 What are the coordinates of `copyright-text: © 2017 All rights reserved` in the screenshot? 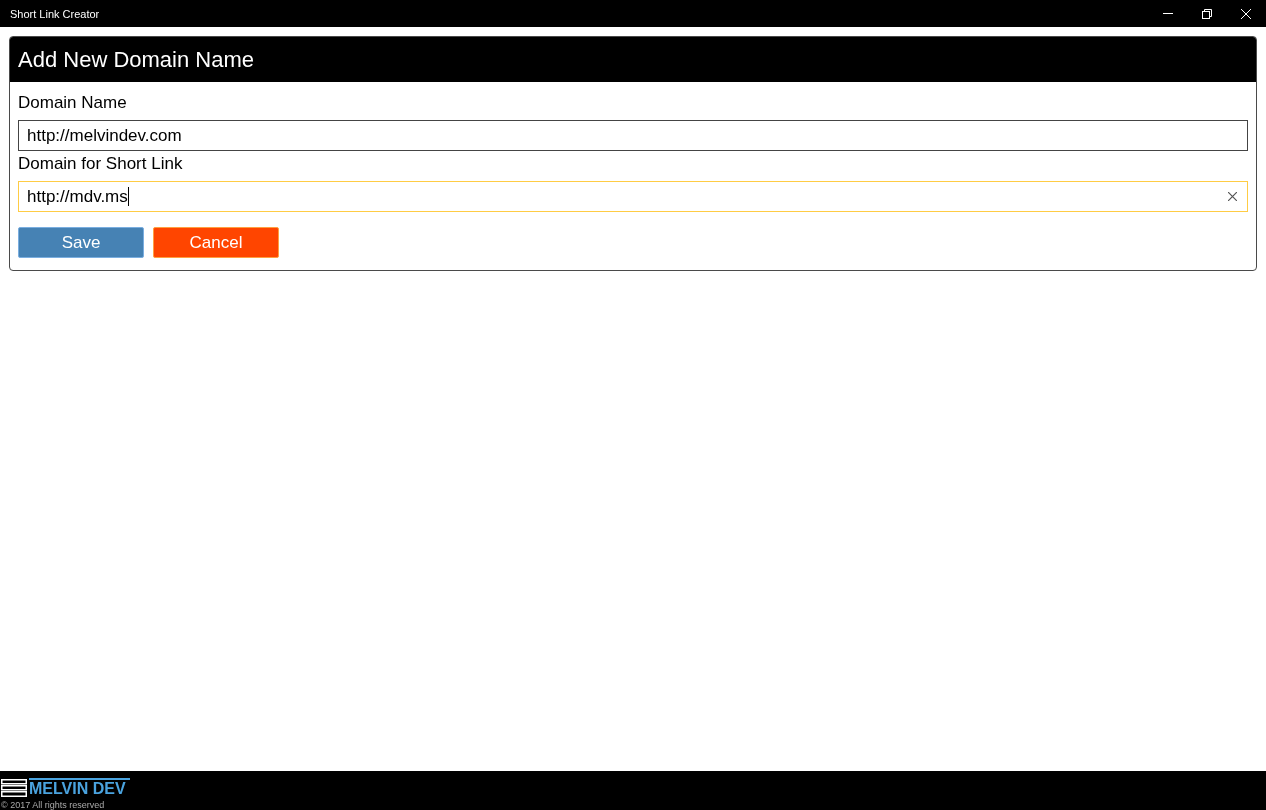 It's located at (53, 805).